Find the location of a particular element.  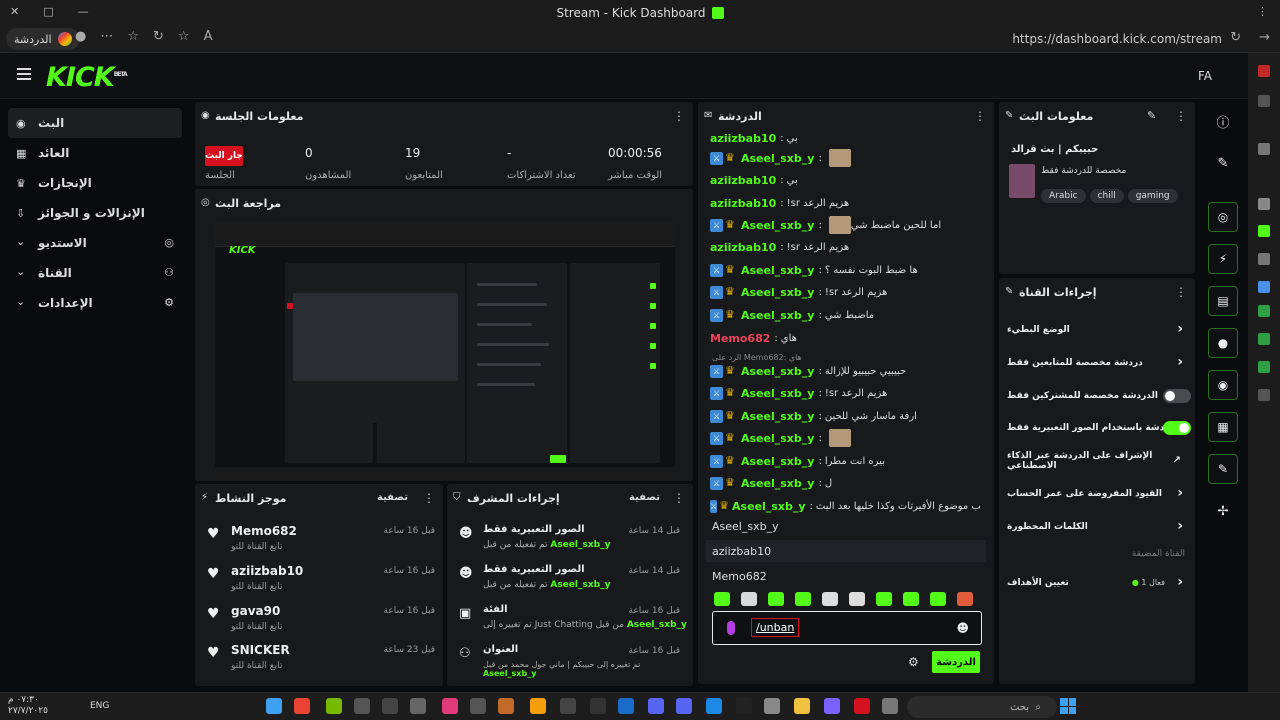

kick-logo: KICKBETA is located at coordinates (87, 77).